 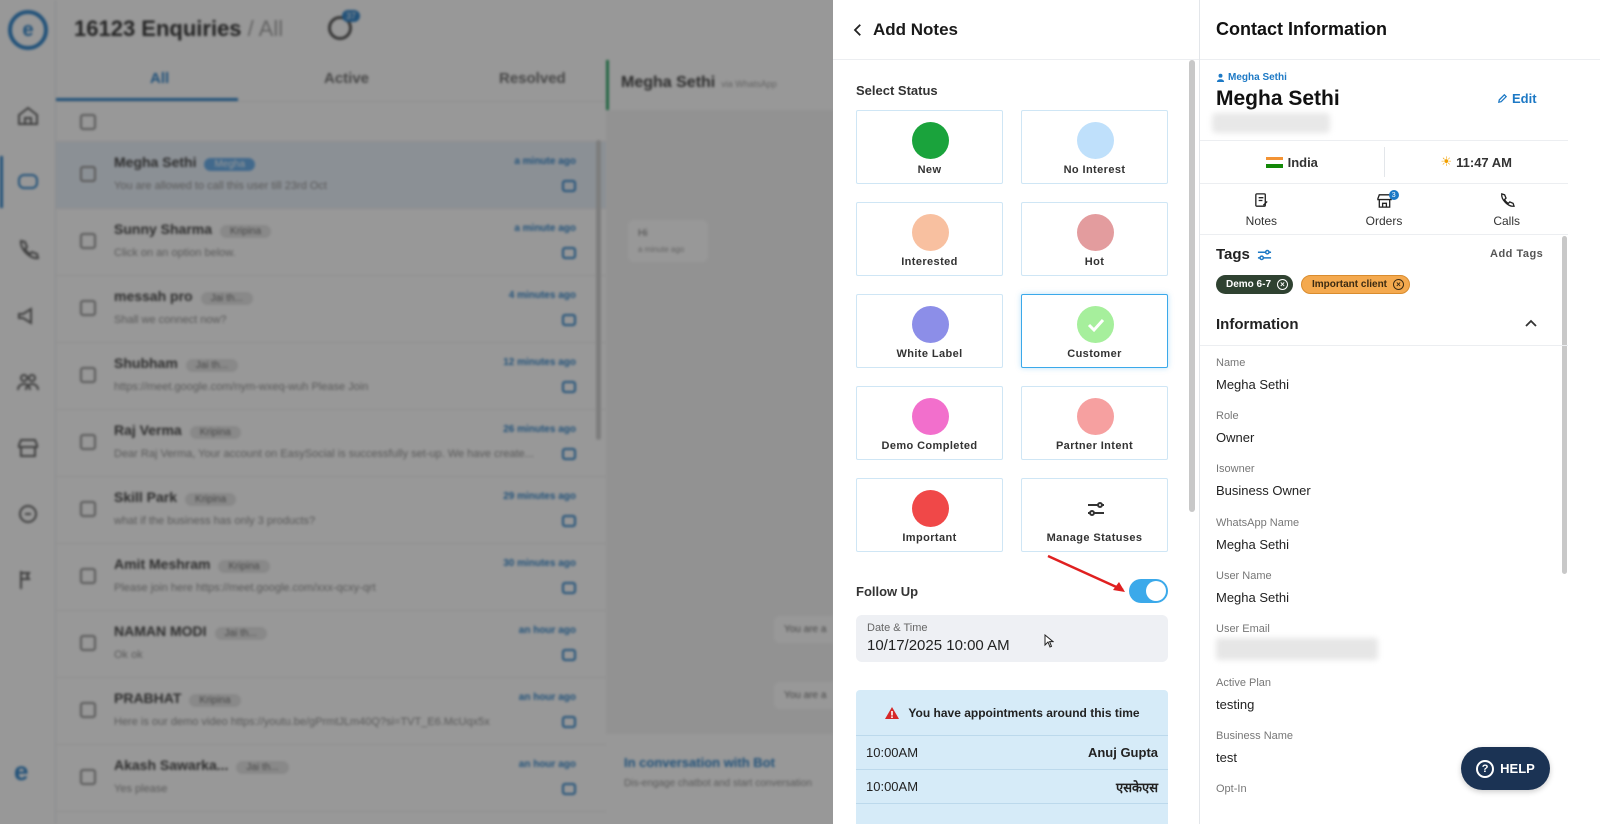 What do you see at coordinates (1148, 591) in the screenshot?
I see `follow-up-toggle` at bounding box center [1148, 591].